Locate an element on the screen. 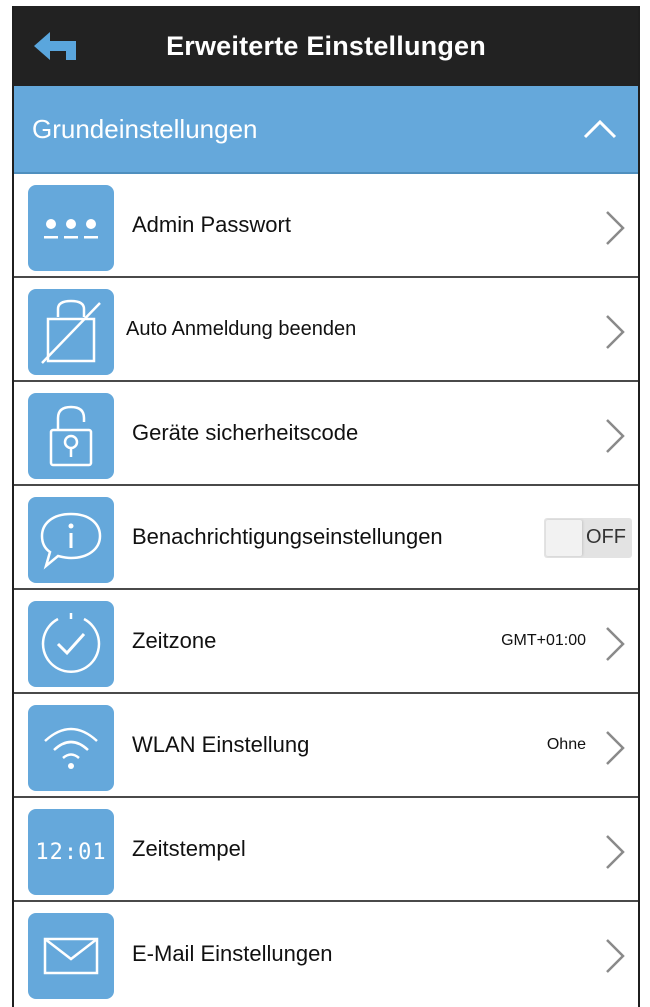 The image size is (650, 1007). back-button is located at coordinates (55, 46).